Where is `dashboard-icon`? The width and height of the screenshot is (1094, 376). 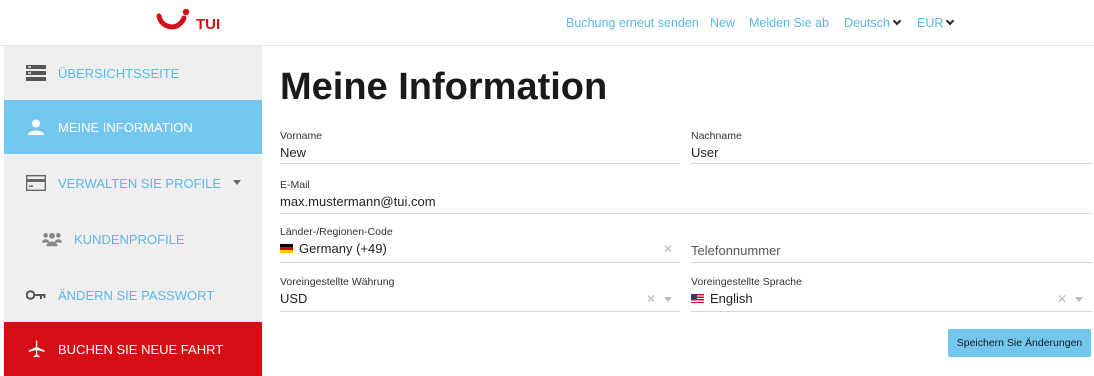 dashboard-icon is located at coordinates (36, 73).